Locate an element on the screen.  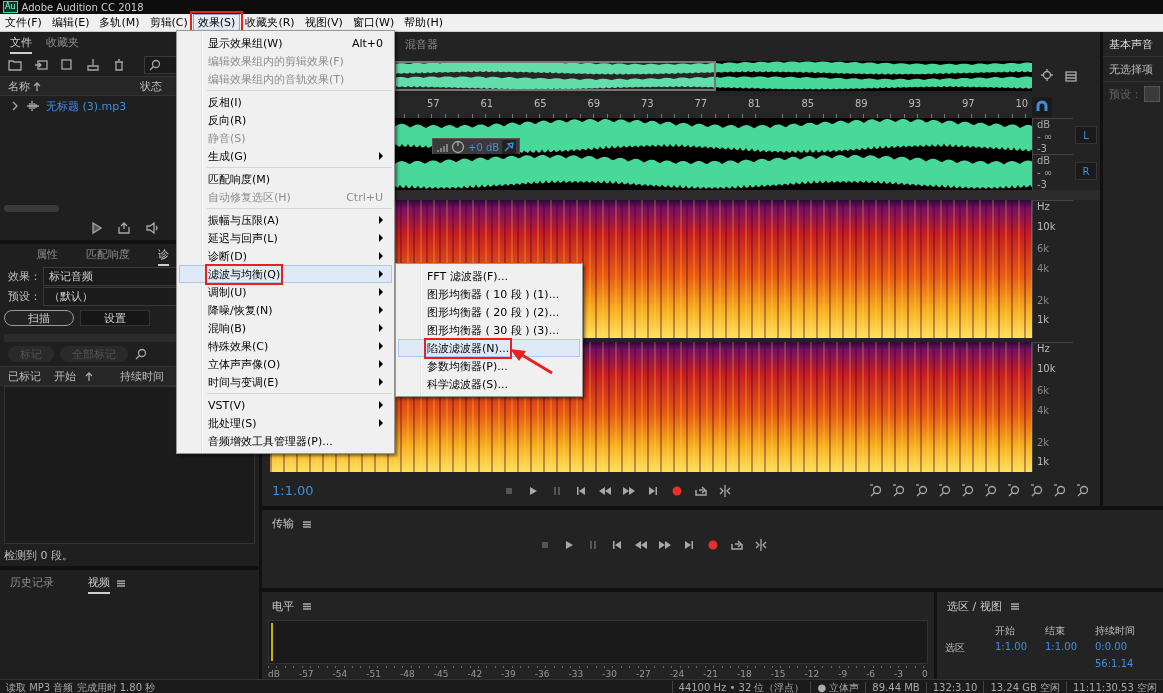
status-text: 检测到 0 段。 is located at coordinates (38, 555).